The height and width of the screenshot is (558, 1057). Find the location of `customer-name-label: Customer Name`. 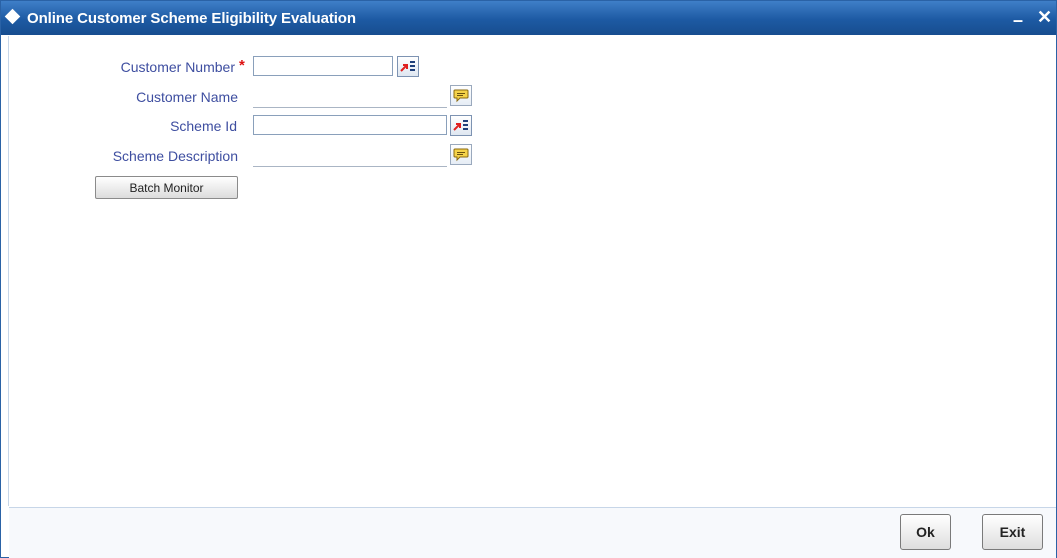

customer-name-label: Customer Name is located at coordinates (187, 97).